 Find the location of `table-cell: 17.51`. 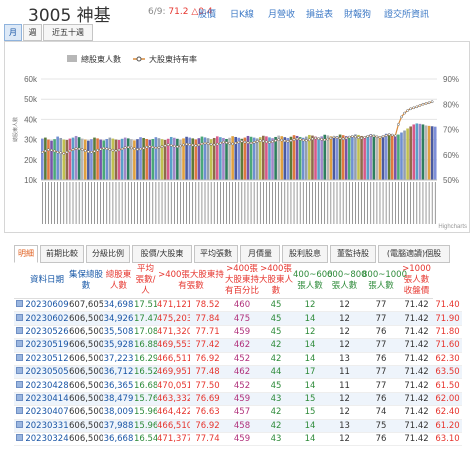

table-cell: 17.51 is located at coordinates (145, 305).